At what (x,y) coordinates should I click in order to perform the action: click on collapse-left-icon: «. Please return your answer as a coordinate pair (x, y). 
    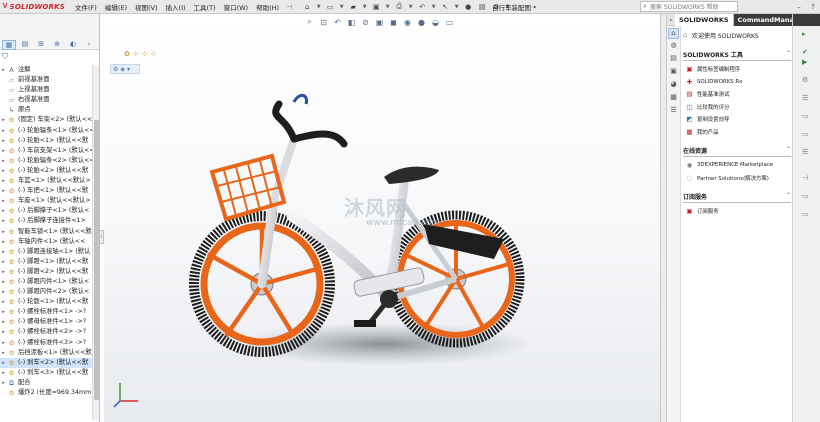
    Looking at the image, I should click on (671, 20).